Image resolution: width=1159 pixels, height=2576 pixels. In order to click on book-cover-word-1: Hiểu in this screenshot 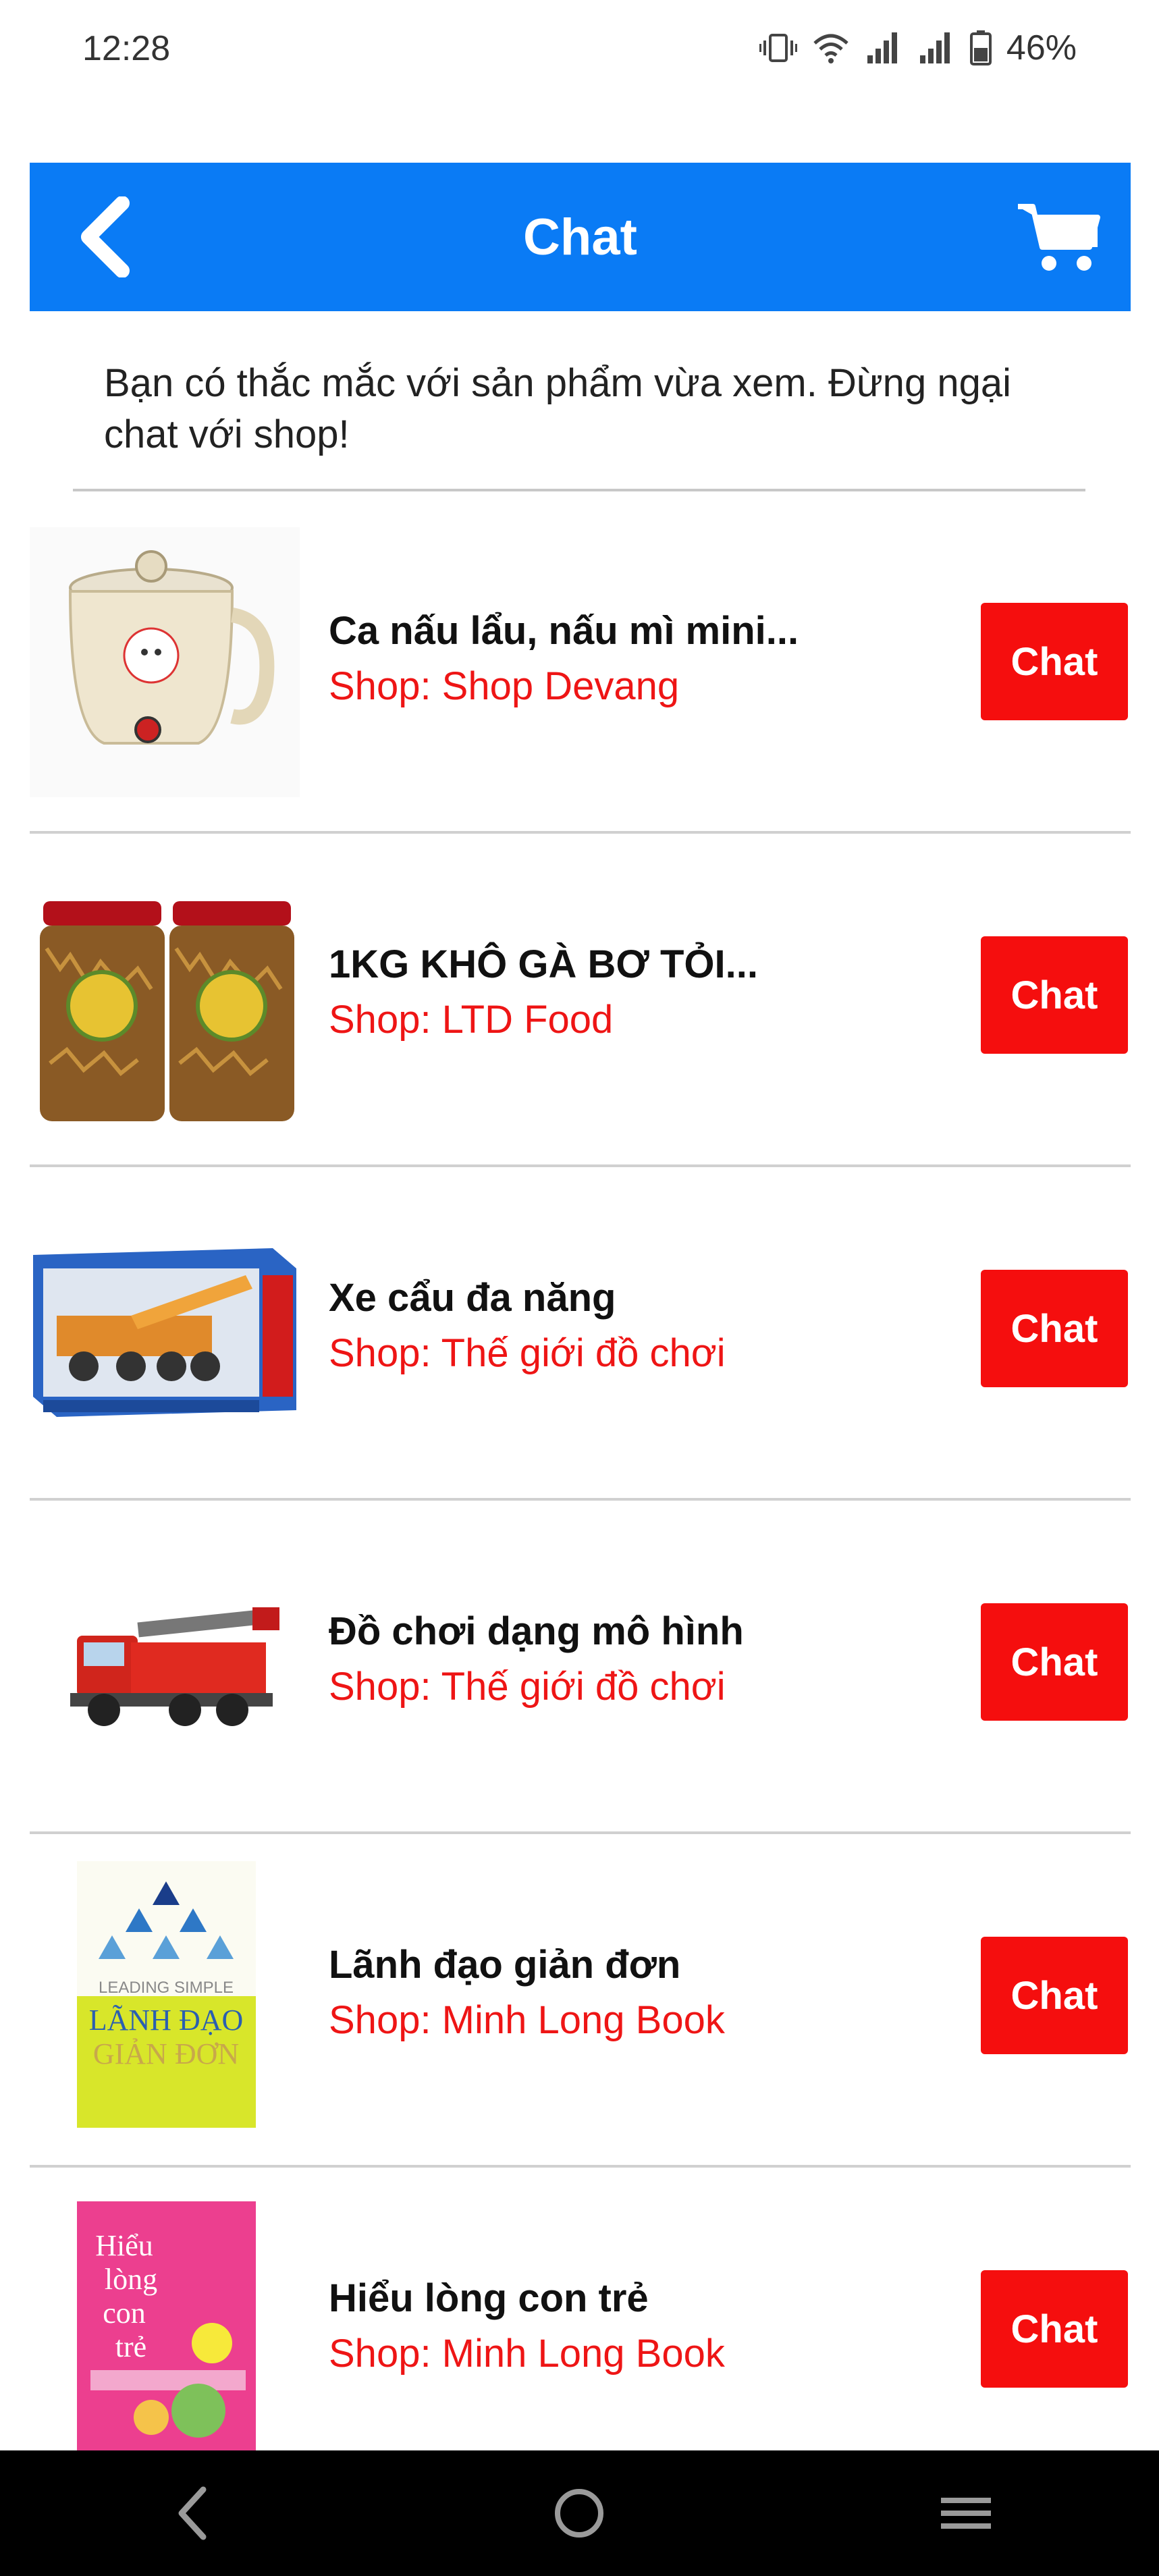, I will do `click(124, 2245)`.